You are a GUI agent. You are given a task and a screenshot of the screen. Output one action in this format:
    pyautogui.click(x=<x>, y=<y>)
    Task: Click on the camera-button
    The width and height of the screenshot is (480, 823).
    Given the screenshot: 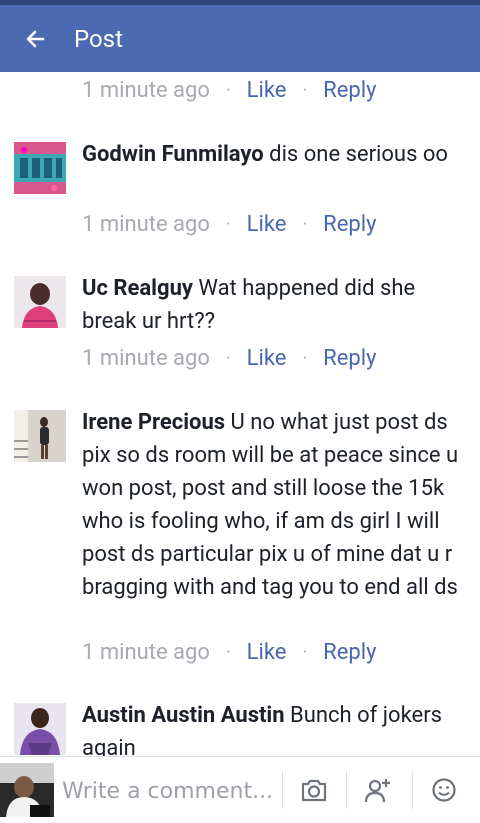 What is the action you would take?
    pyautogui.click(x=314, y=790)
    